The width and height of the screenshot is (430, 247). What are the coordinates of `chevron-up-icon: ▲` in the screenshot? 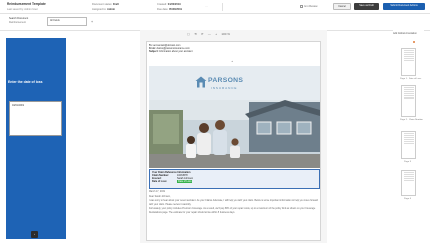 It's located at (232, 61).